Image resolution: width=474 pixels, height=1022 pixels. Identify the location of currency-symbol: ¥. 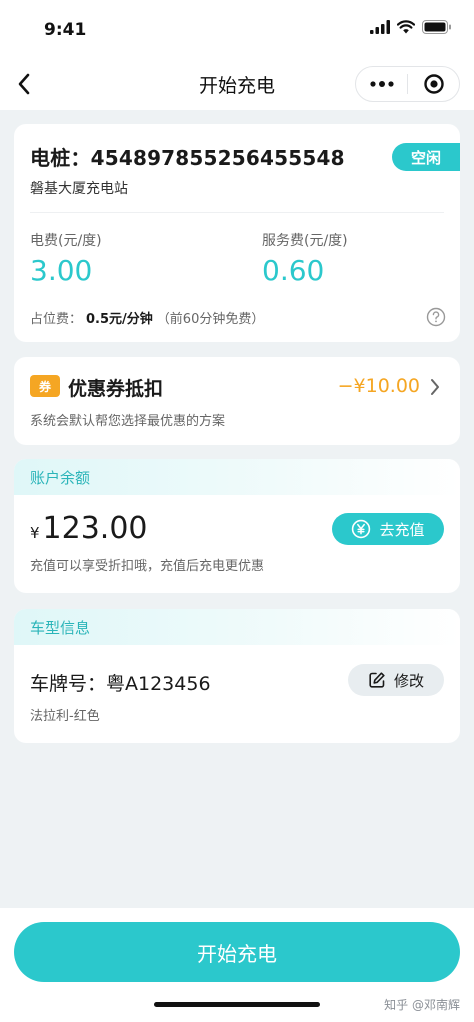
(35, 533).